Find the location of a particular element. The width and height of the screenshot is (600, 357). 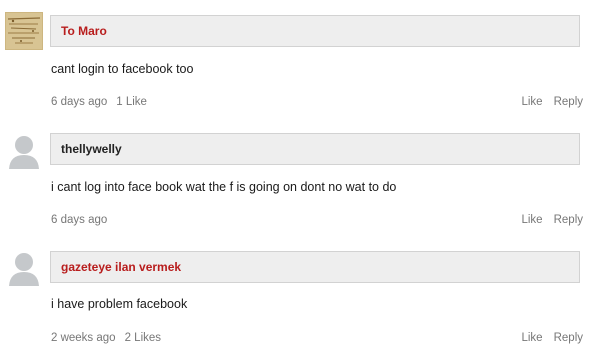

comment-text: i have problem facebook is located at coordinates (119, 304).